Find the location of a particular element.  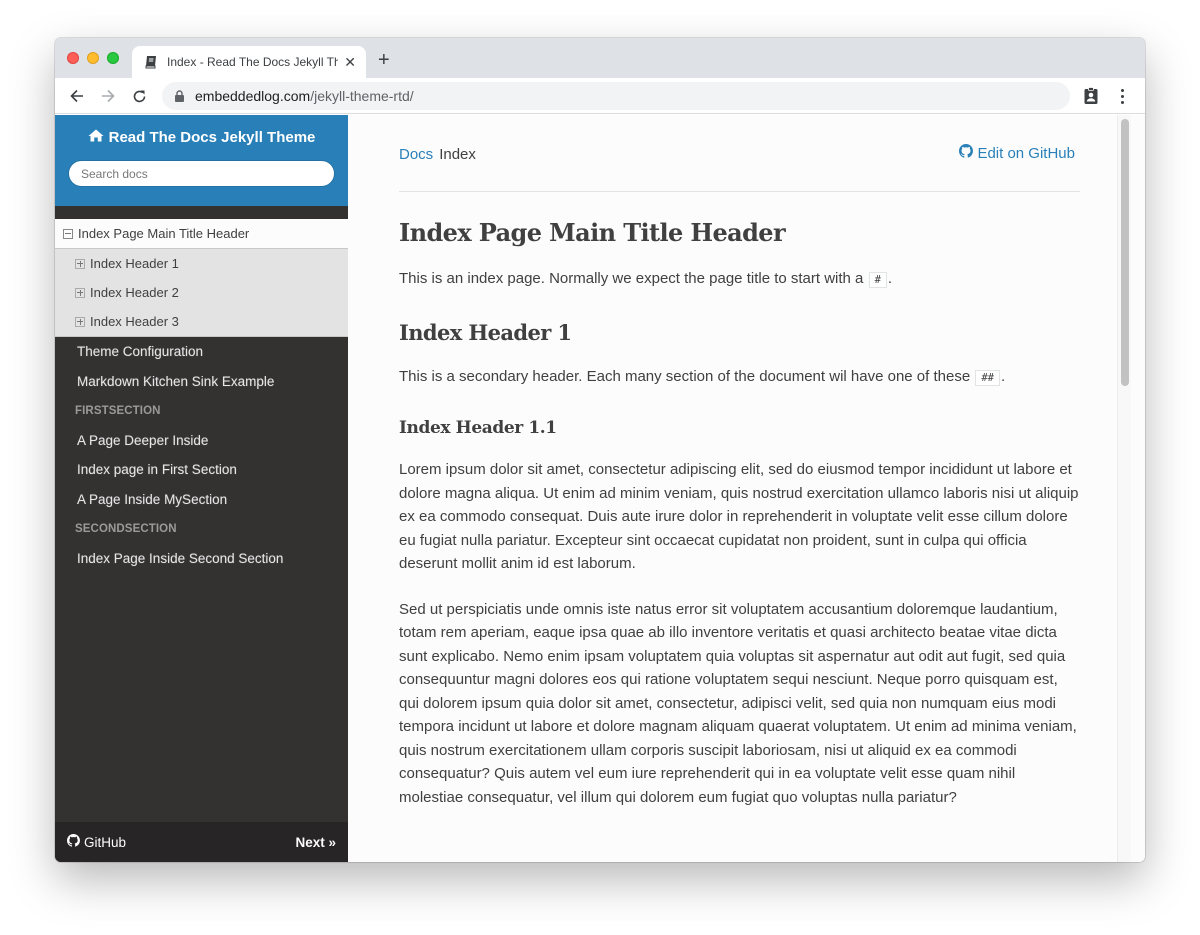

breadcrumb-docs-link: Docs is located at coordinates (416, 154).